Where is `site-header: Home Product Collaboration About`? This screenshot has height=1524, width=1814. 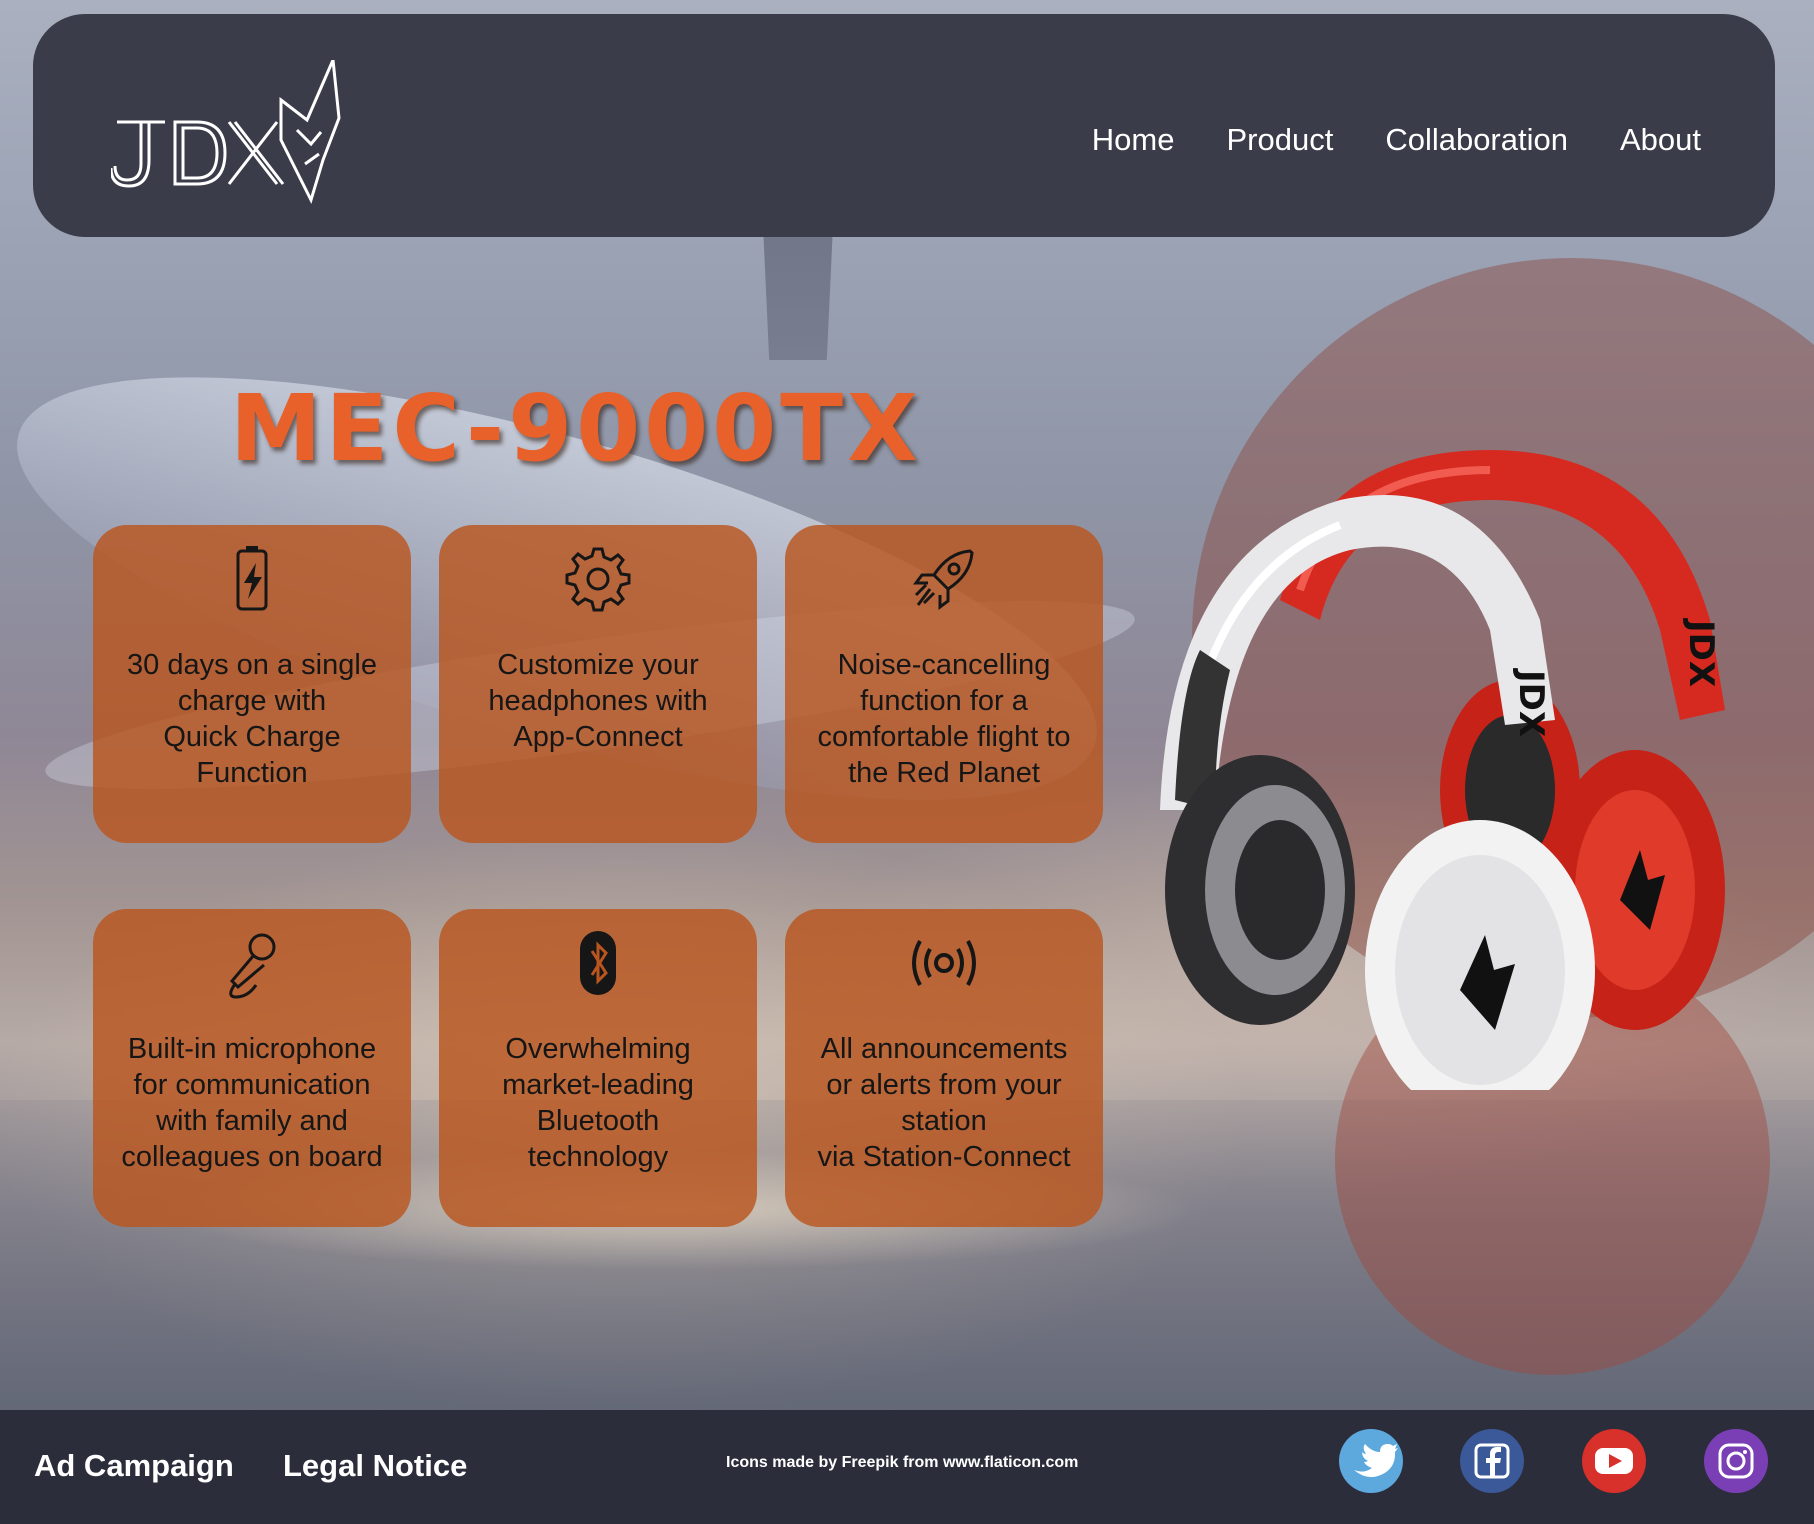
site-header: Home Product Collaboration About is located at coordinates (904, 125).